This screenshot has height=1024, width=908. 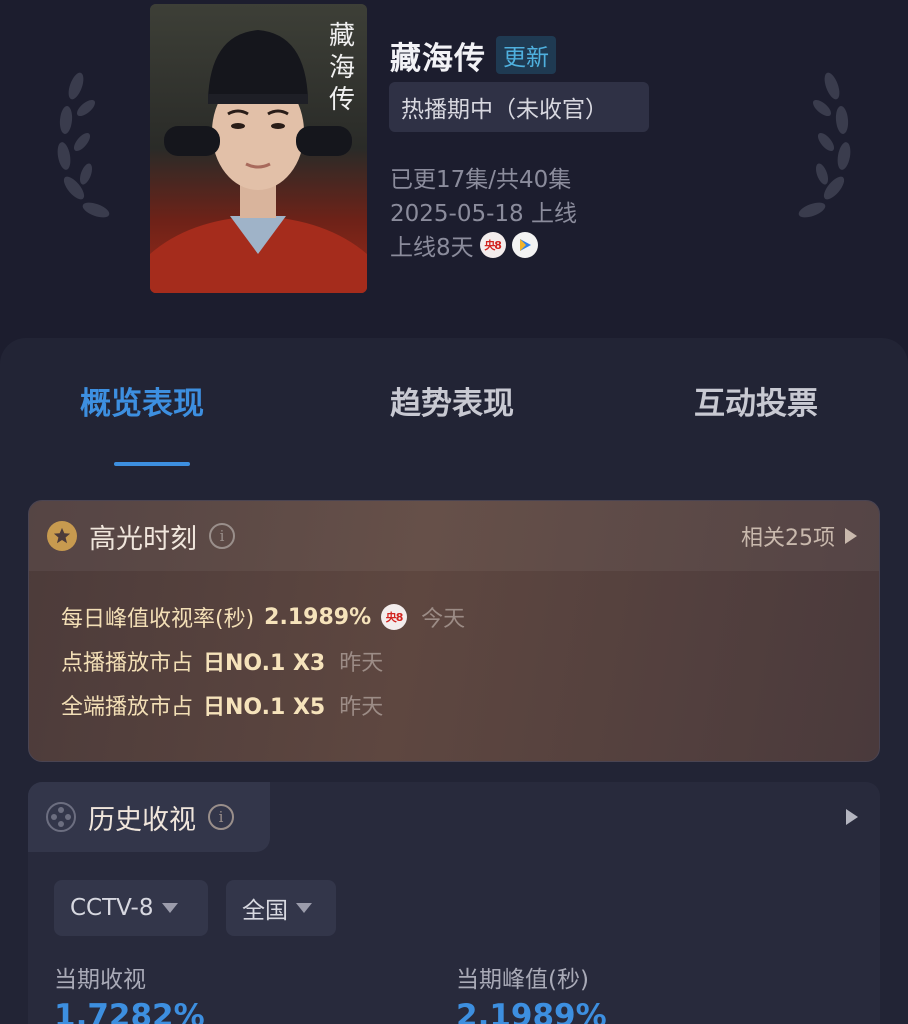 What do you see at coordinates (142, 820) in the screenshot?
I see `history-title: 历史收视` at bounding box center [142, 820].